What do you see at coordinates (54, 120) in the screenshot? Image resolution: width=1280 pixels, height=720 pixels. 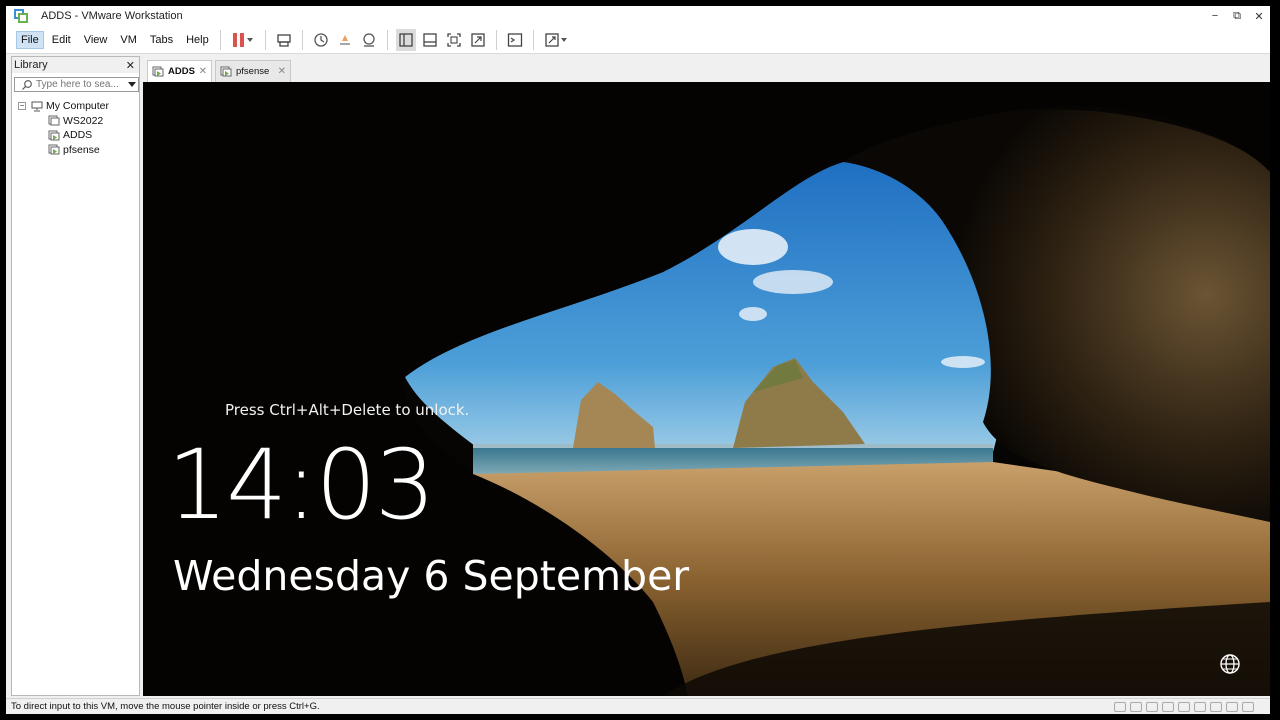 I see `vm-icon` at bounding box center [54, 120].